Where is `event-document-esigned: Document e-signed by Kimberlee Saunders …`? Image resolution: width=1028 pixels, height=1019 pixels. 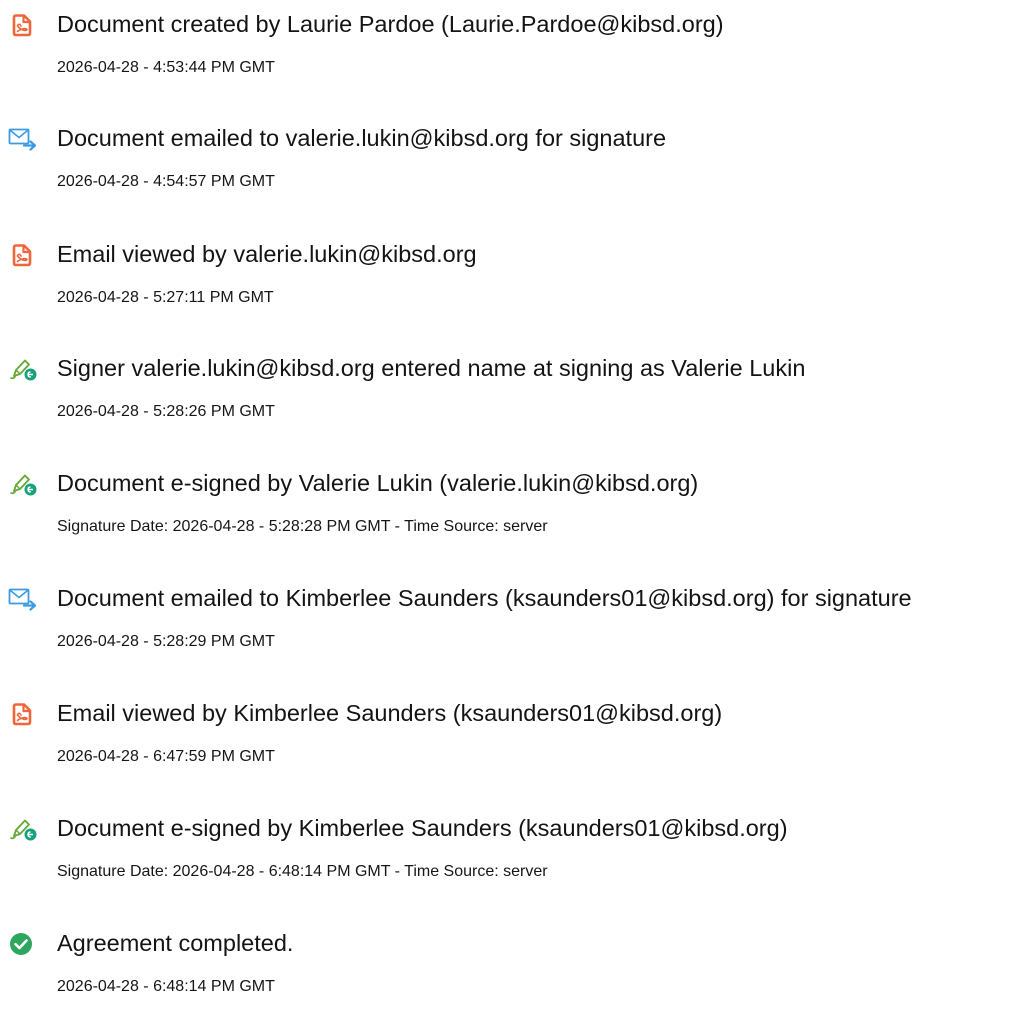
event-document-esigned: Document e-signed by Kimberlee Saunders … is located at coordinates (514, 854).